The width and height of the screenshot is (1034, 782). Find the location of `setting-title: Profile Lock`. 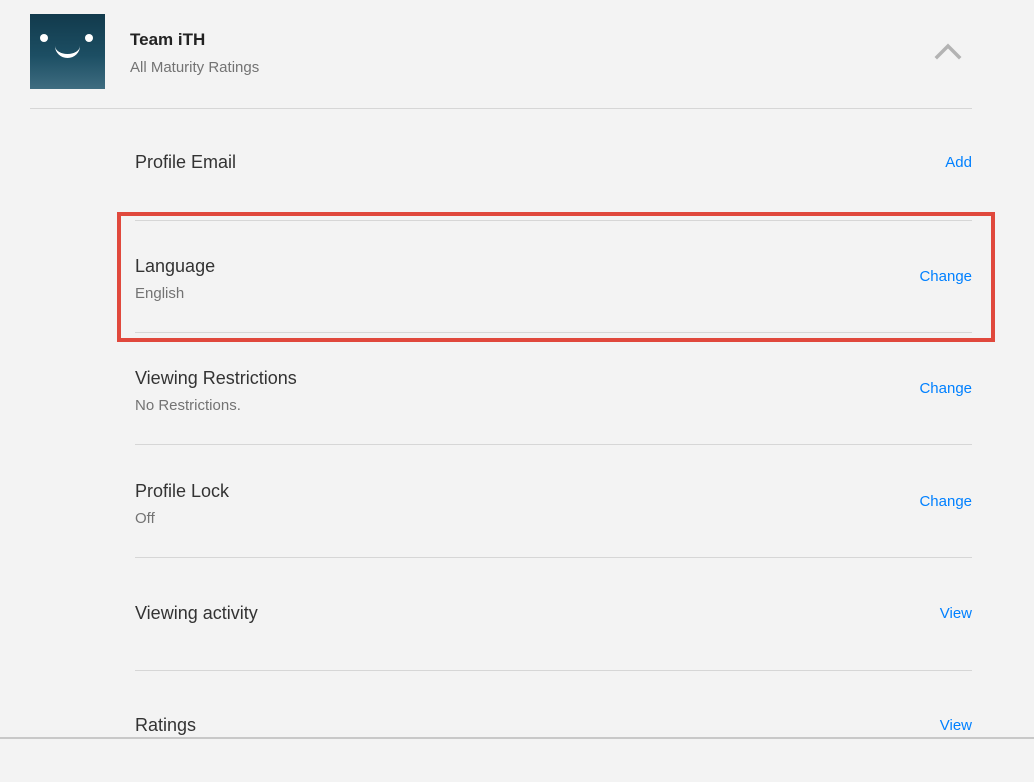

setting-title: Profile Lock is located at coordinates (182, 491).